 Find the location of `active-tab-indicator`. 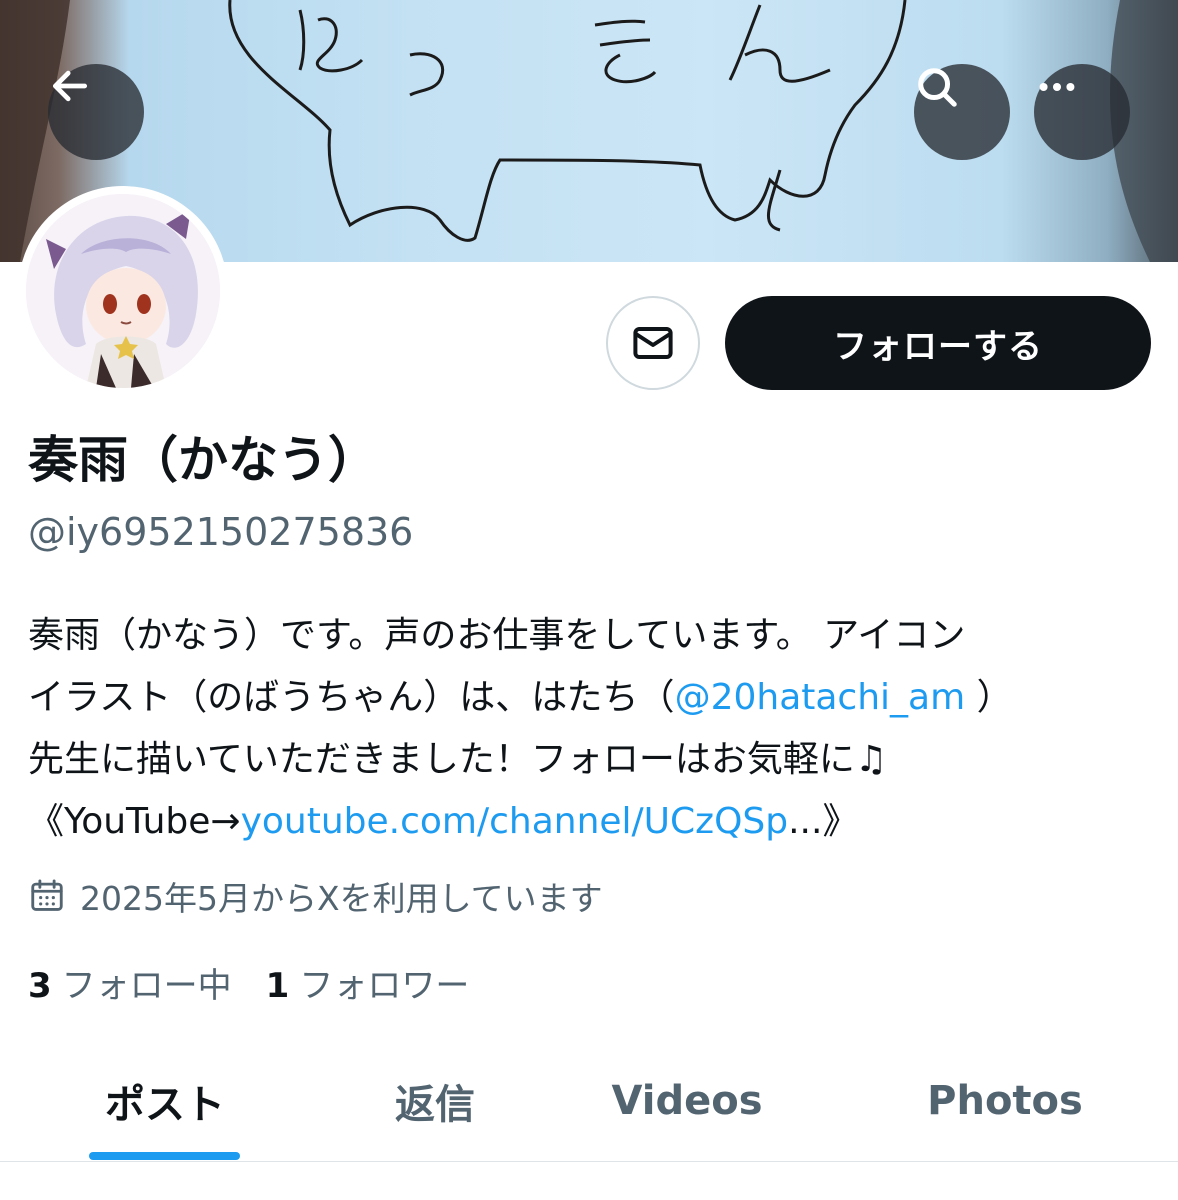

active-tab-indicator is located at coordinates (164, 1156).